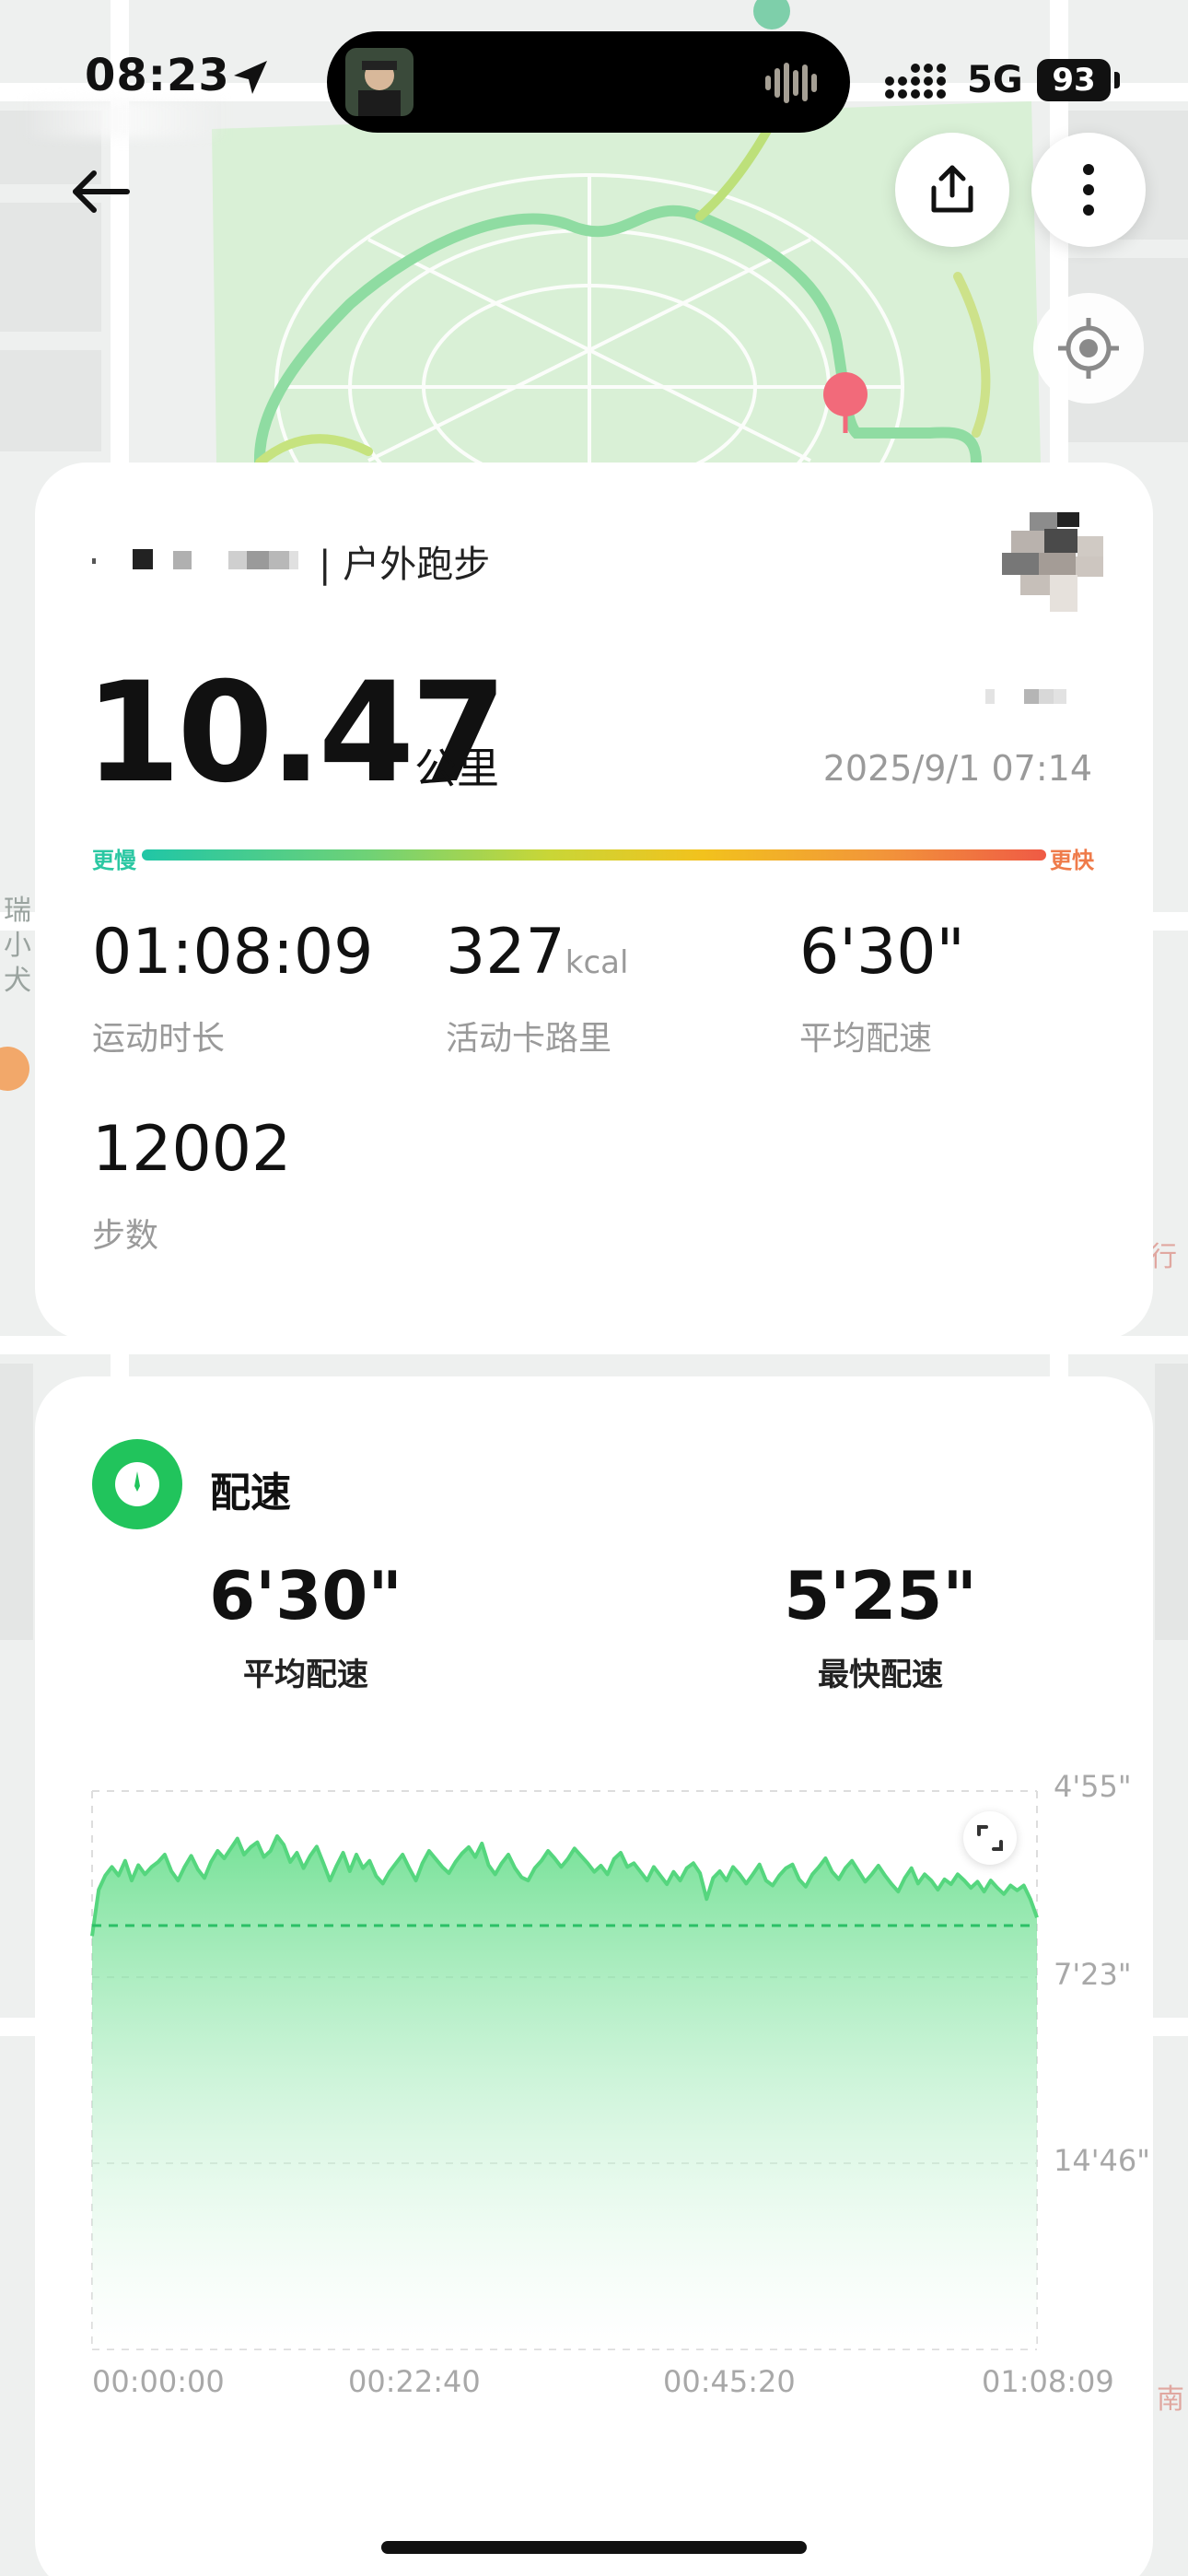  Describe the element at coordinates (17, 981) in the screenshot. I see `svg-text: 犬` at that location.